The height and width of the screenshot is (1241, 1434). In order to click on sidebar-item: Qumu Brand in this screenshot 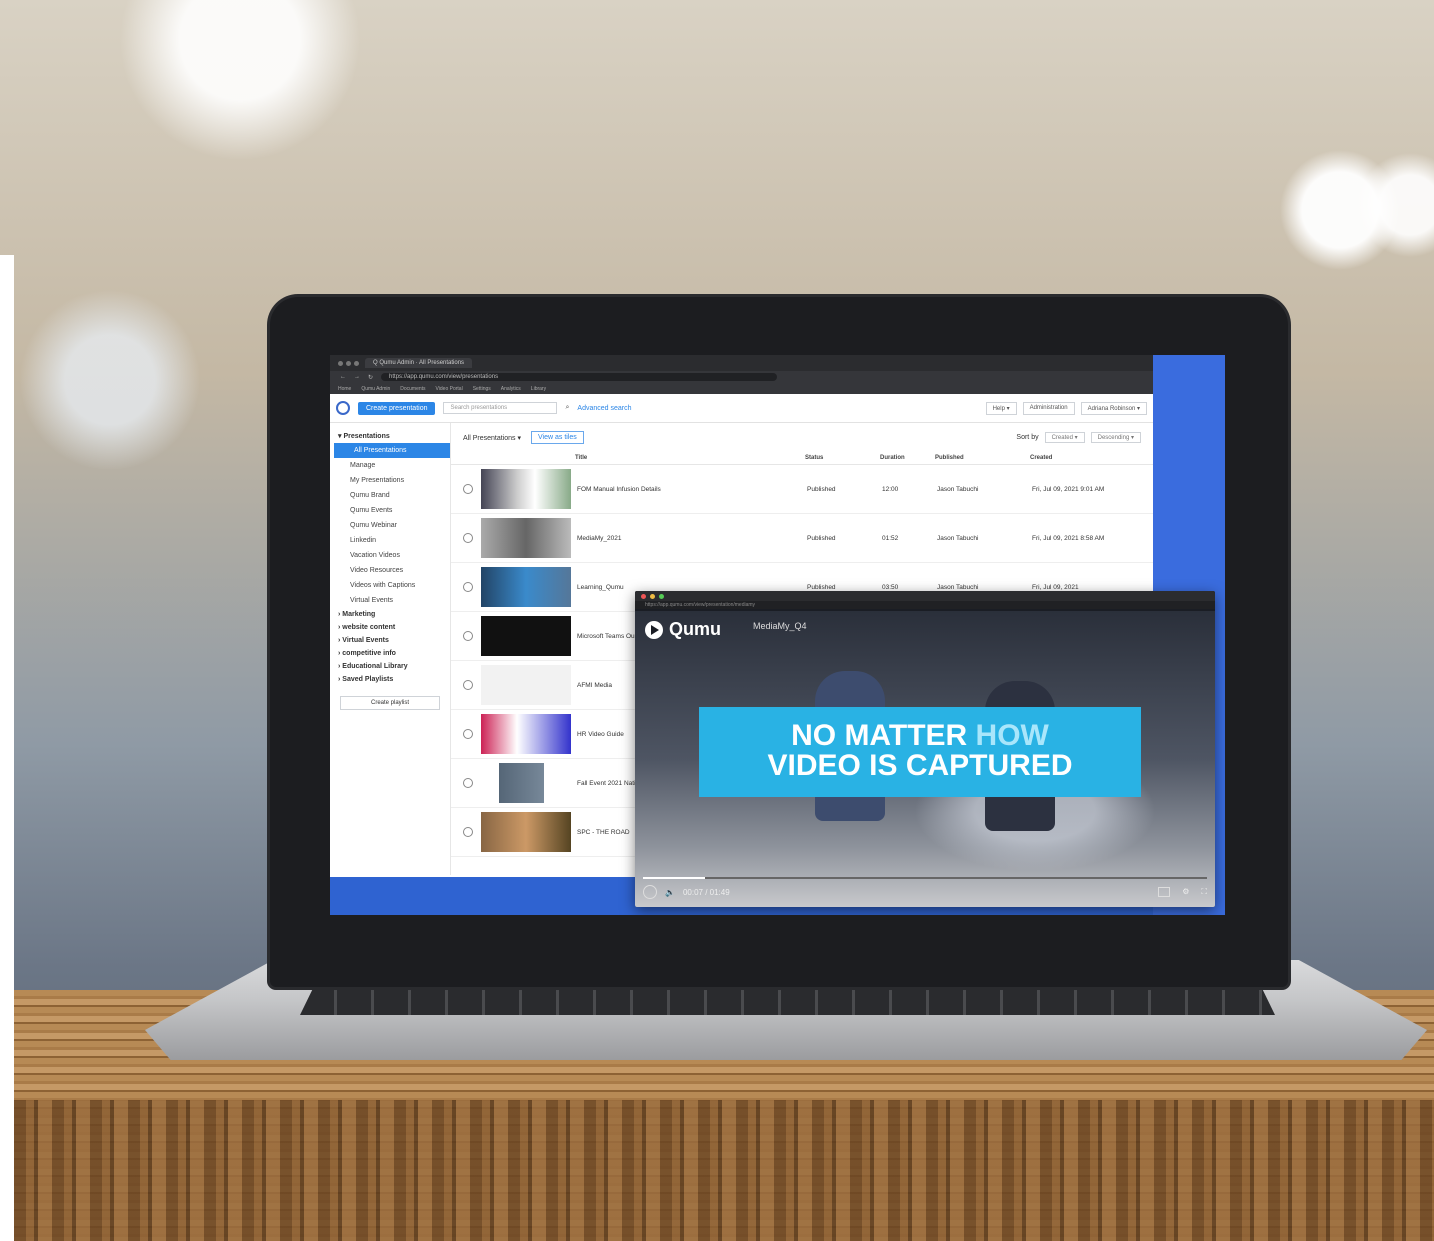, I will do `click(390, 495)`.